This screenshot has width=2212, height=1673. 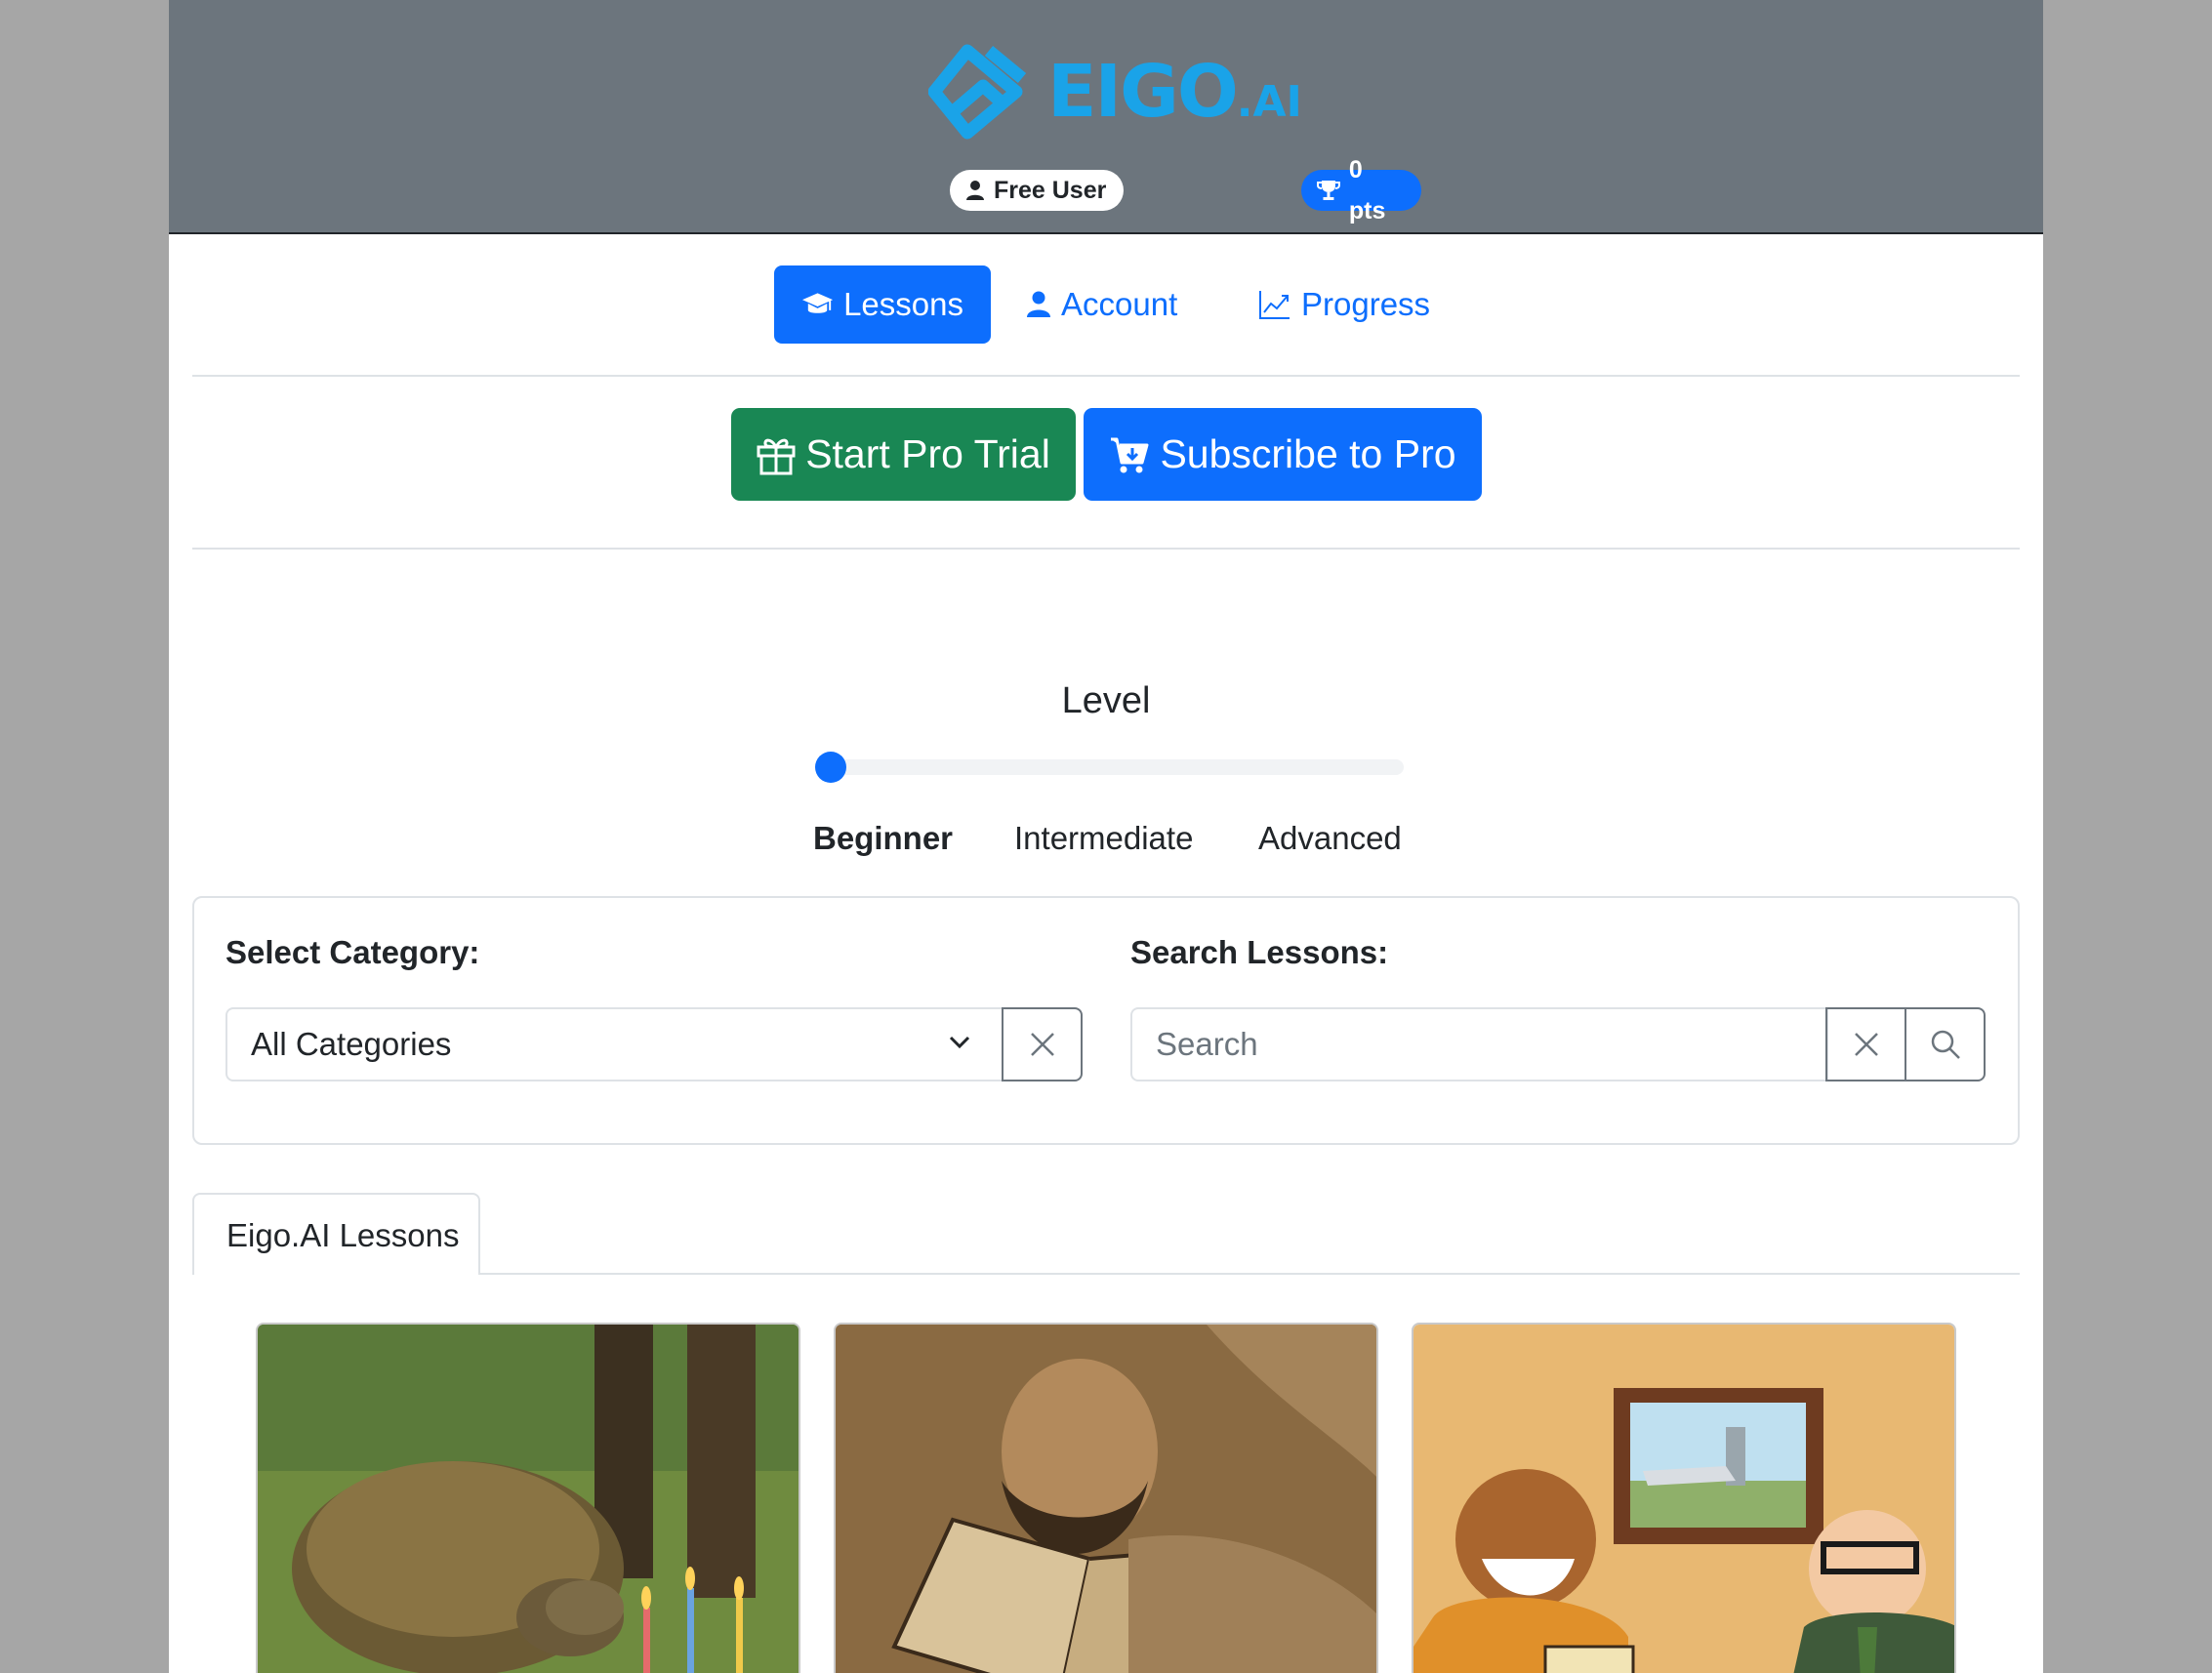 I want to click on chart-line-icon, so click(x=1274, y=305).